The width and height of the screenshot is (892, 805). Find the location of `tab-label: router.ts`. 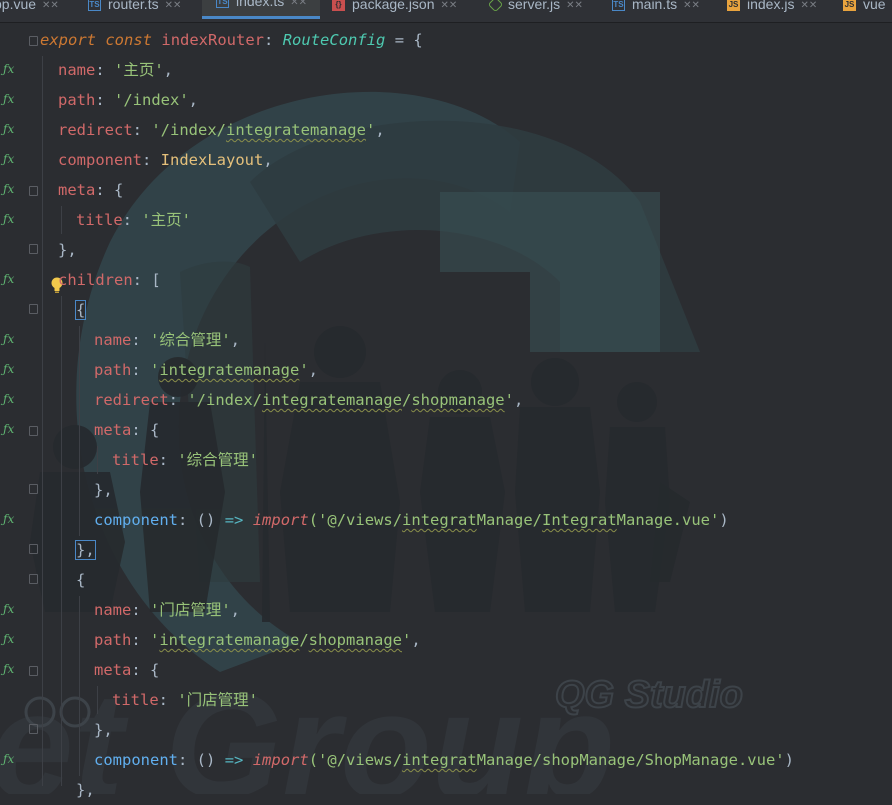

tab-label: router.ts is located at coordinates (133, 6).